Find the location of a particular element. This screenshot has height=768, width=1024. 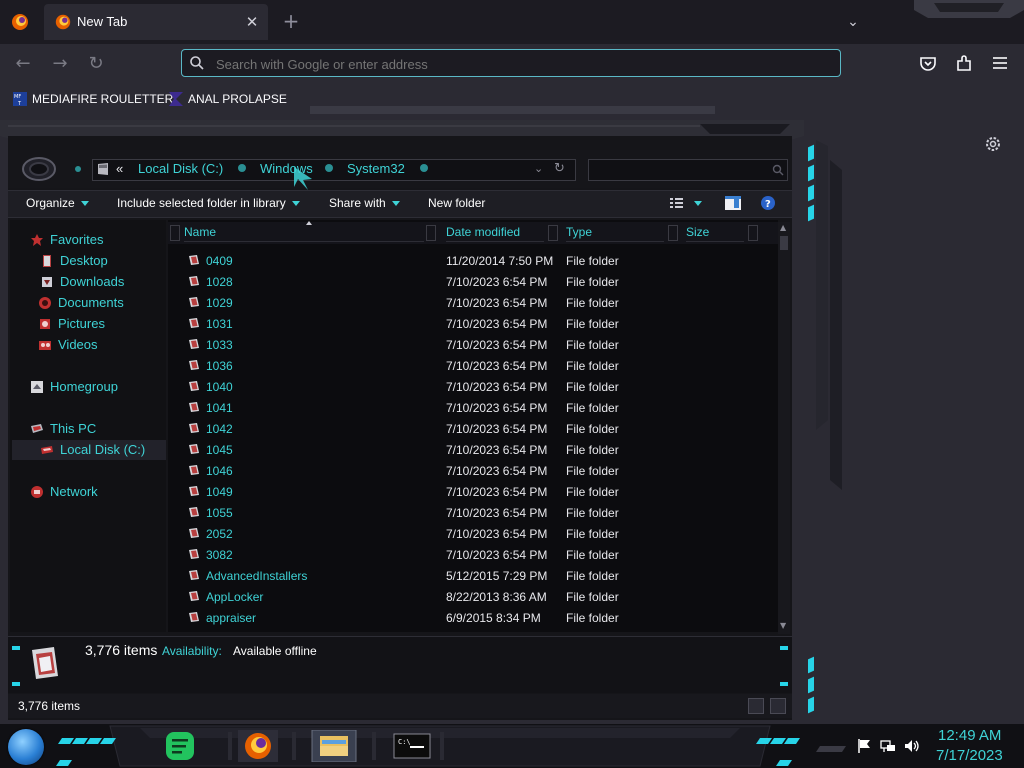

notes-app-icon is located at coordinates (180, 746).